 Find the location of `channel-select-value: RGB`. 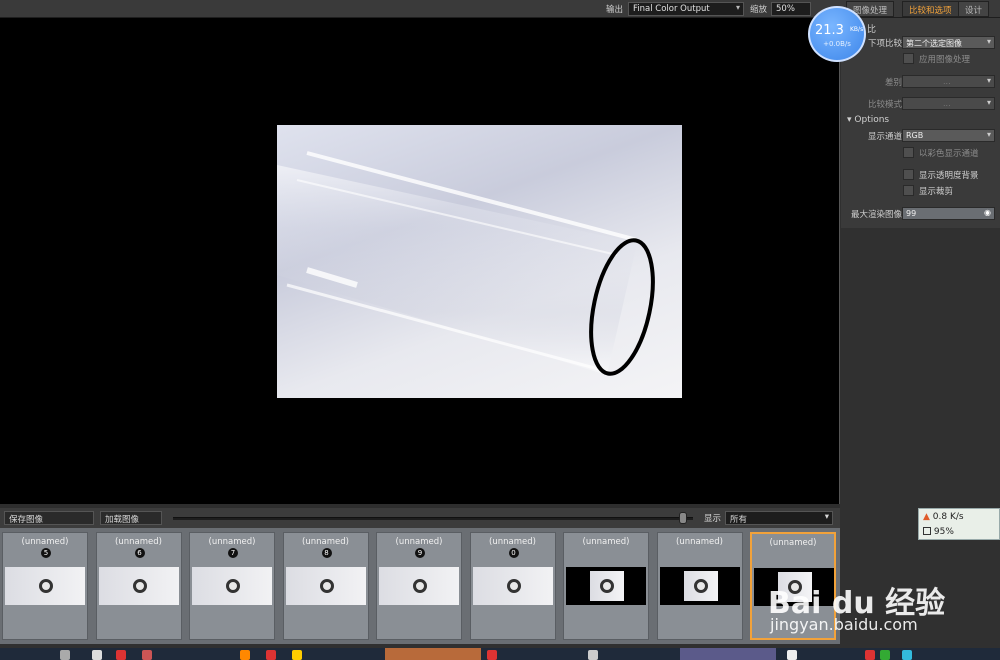

channel-select-value: RGB is located at coordinates (915, 135).